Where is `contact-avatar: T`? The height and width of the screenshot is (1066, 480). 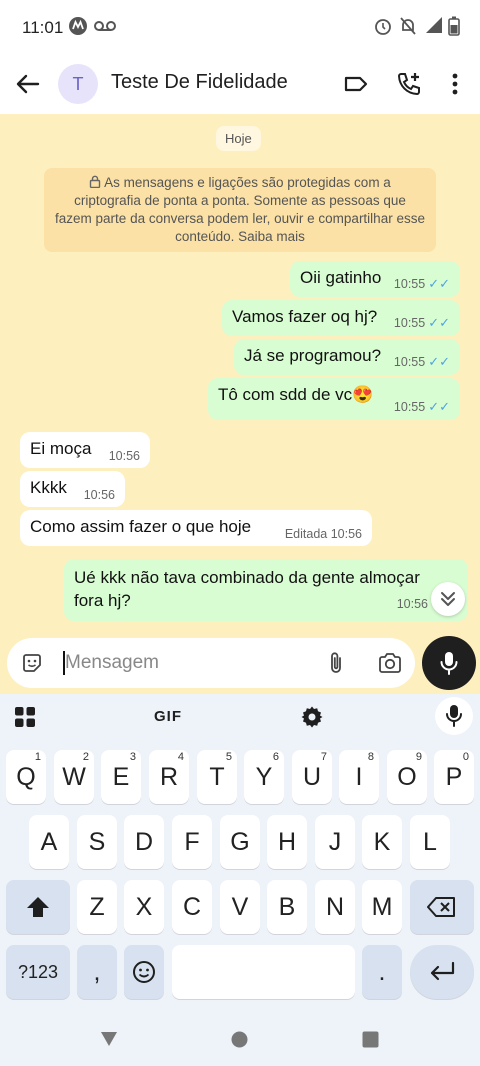
contact-avatar: T is located at coordinates (78, 84).